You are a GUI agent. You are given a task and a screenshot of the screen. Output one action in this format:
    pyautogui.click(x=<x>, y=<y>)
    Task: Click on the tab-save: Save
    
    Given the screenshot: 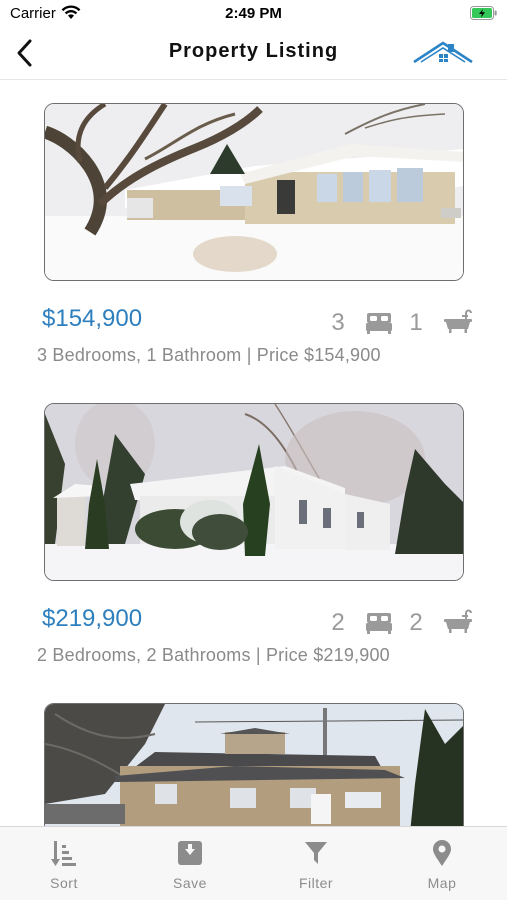 What is the action you would take?
    pyautogui.click(x=190, y=863)
    